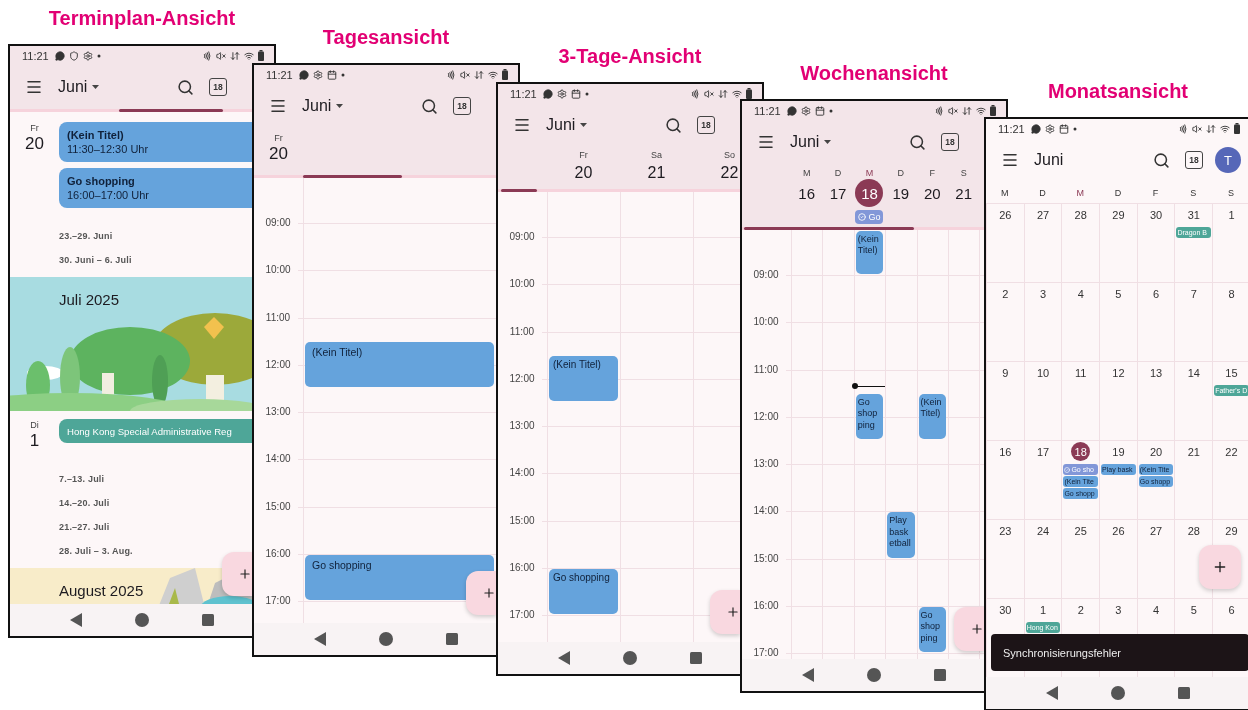 Image resolution: width=1248 pixels, height=710 pixels. I want to click on week-range: 14.–20. Juli, so click(84, 503).